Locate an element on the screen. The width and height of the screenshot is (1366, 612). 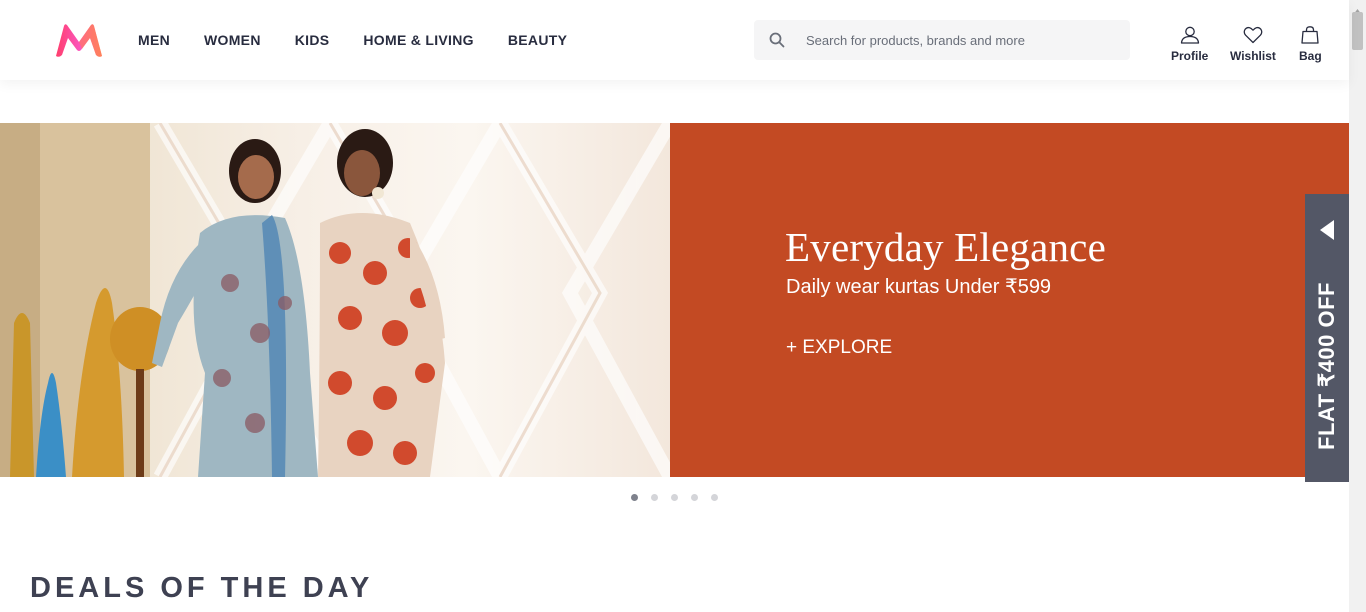
heart-icon is located at coordinates (1253, 34).